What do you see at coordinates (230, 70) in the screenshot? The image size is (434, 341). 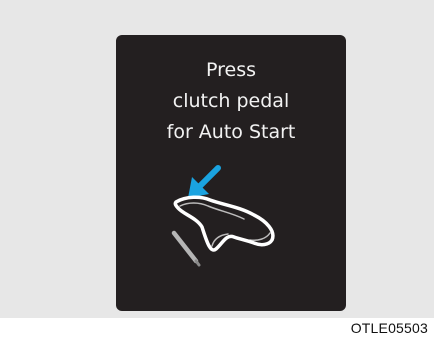 I see `message-line-1: Press` at bounding box center [230, 70].